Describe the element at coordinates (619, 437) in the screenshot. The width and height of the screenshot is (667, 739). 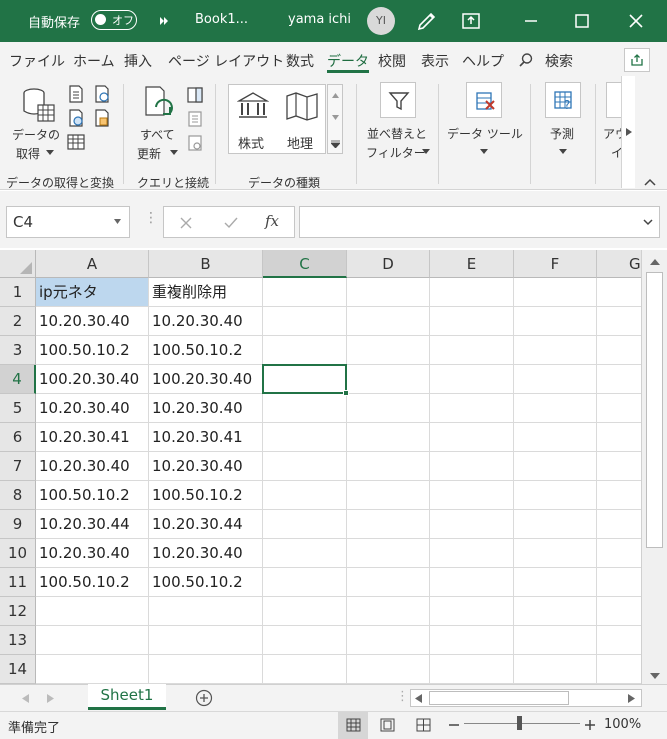
I see `cell-g6` at that location.